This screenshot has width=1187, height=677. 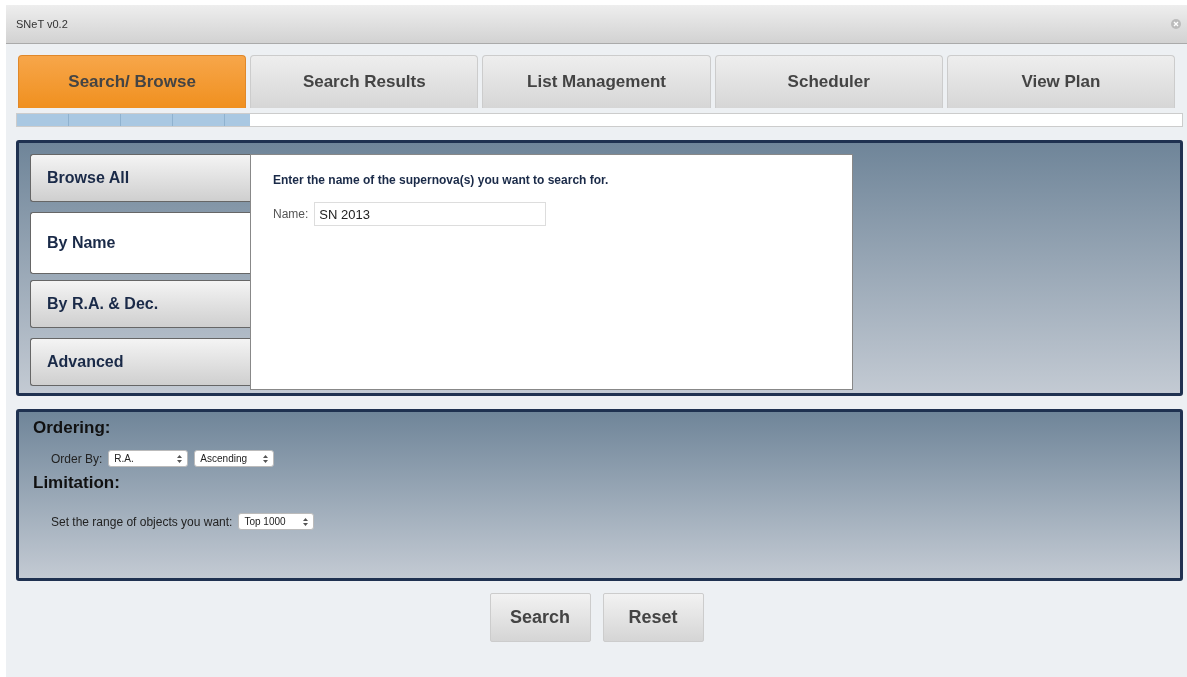 What do you see at coordinates (72, 428) in the screenshot?
I see `ordering-heading: Ordering:` at bounding box center [72, 428].